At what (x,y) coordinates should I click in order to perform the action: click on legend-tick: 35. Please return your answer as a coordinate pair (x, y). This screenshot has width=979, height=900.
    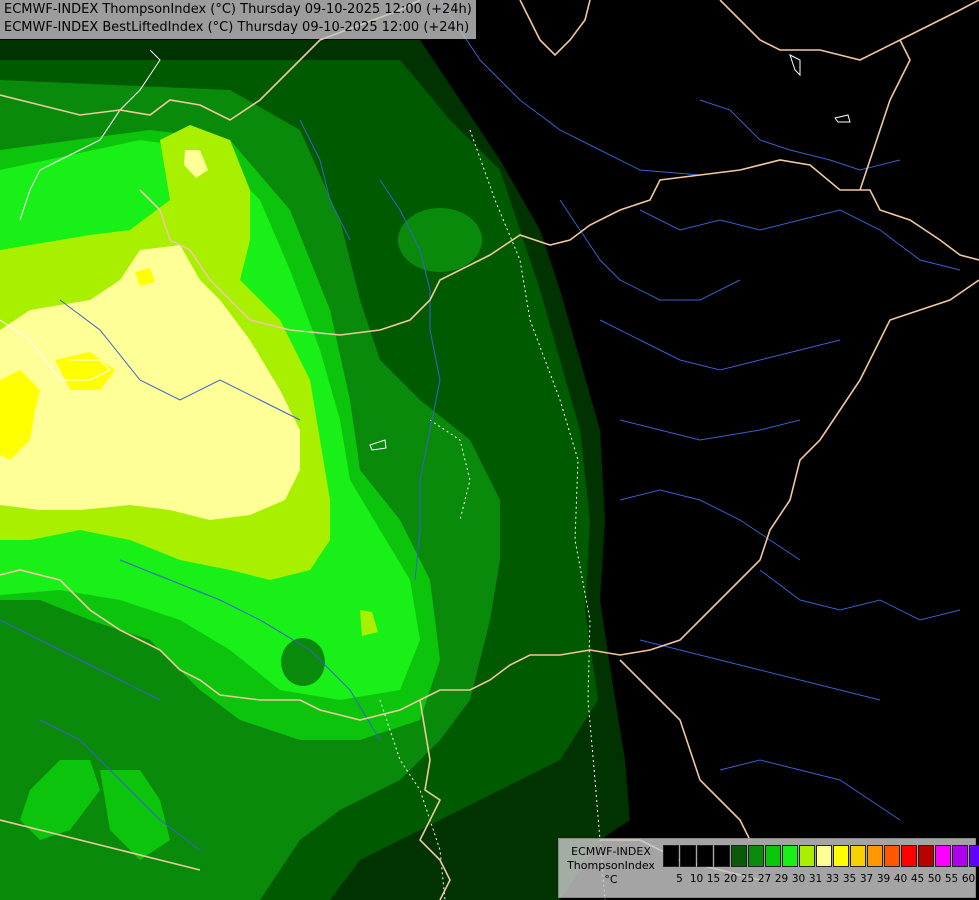
    Looking at the image, I should click on (849, 879).